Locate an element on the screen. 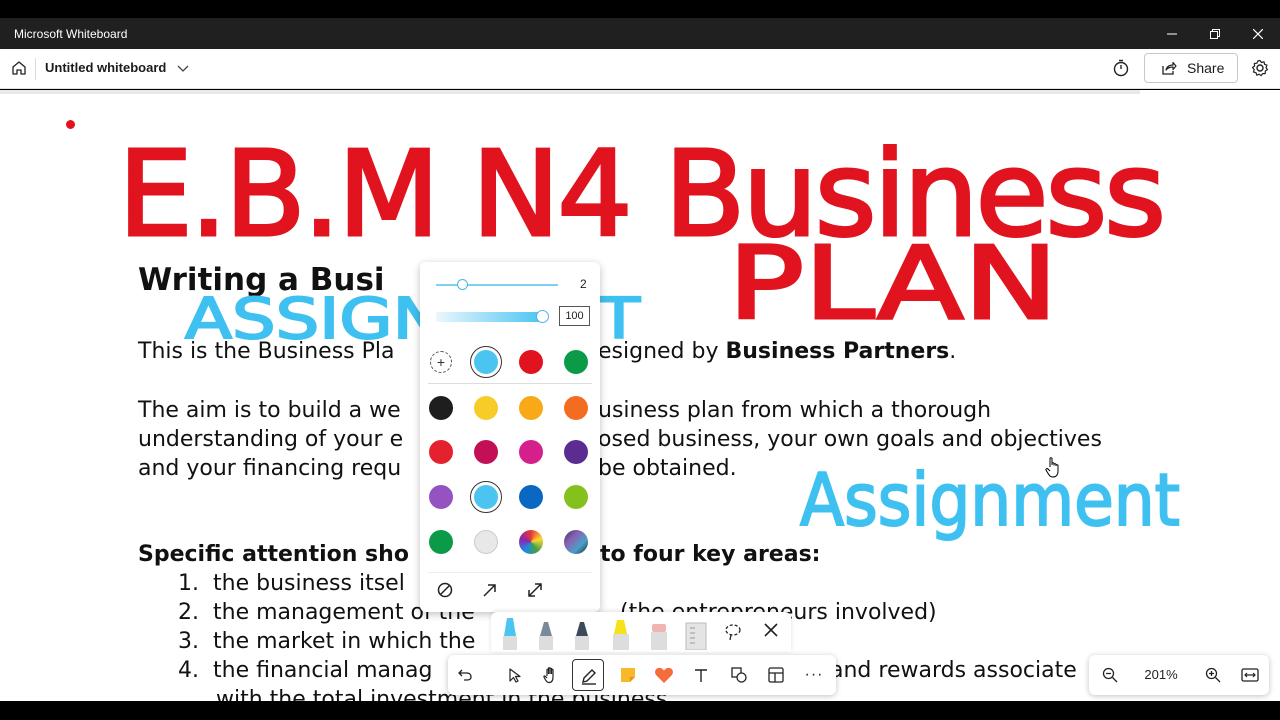  minimize-icon is located at coordinates (1172, 33).